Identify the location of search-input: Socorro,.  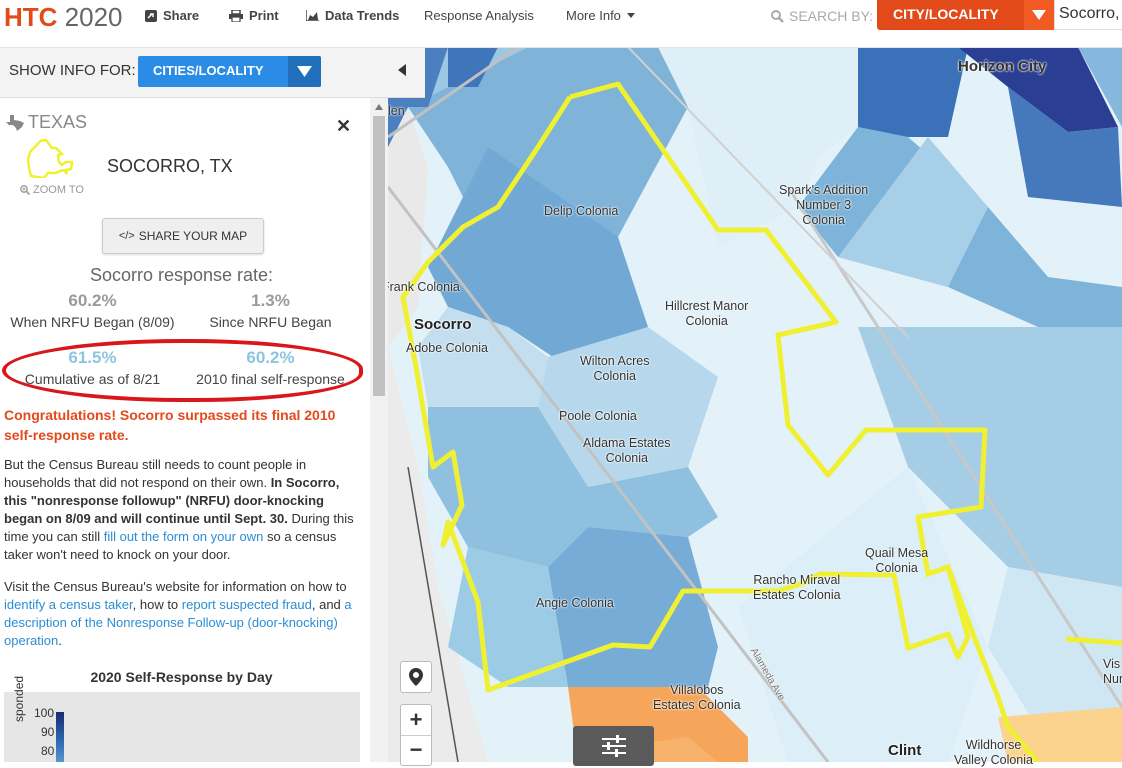
(1088, 15).